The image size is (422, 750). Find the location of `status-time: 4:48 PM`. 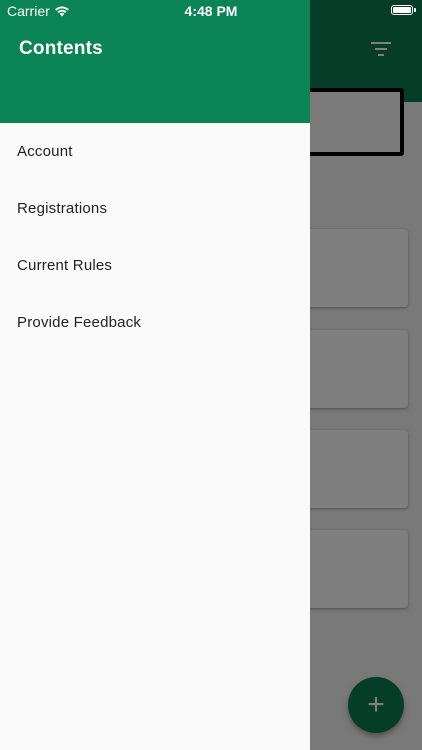

status-time: 4:48 PM is located at coordinates (211, 11).